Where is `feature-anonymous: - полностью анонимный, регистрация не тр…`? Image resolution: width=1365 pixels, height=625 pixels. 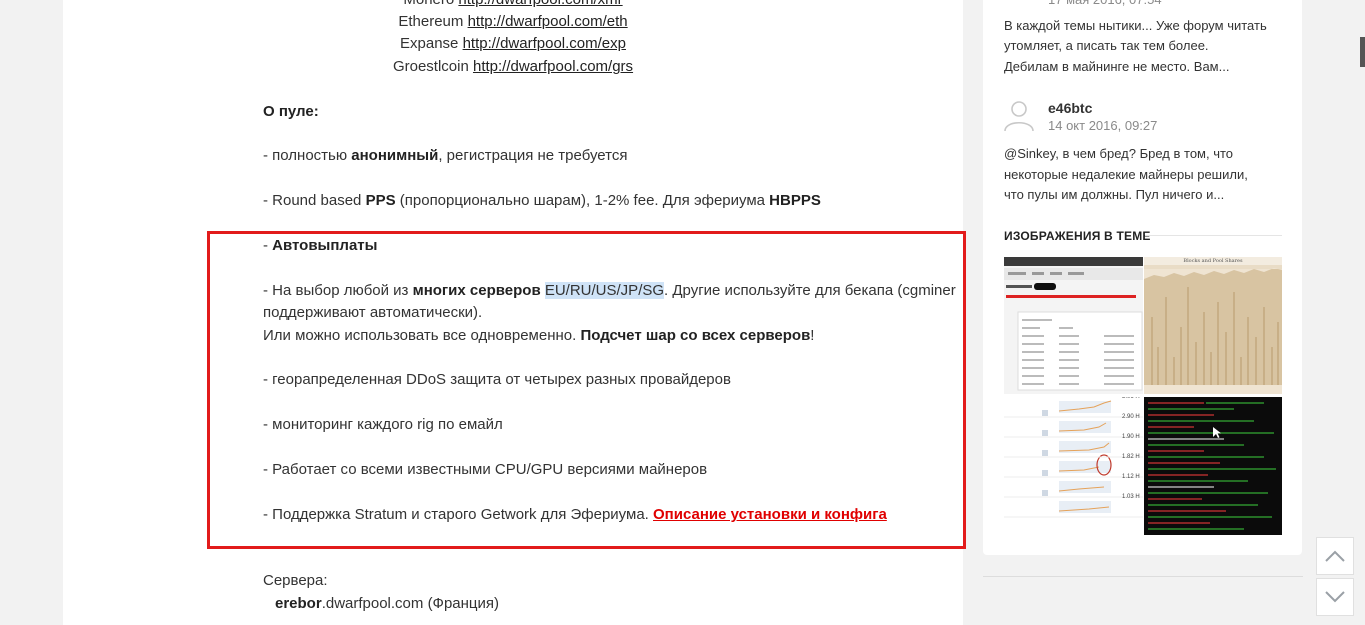
feature-anonymous: - полностью анонимный, регистрация не тр… is located at coordinates (445, 155).